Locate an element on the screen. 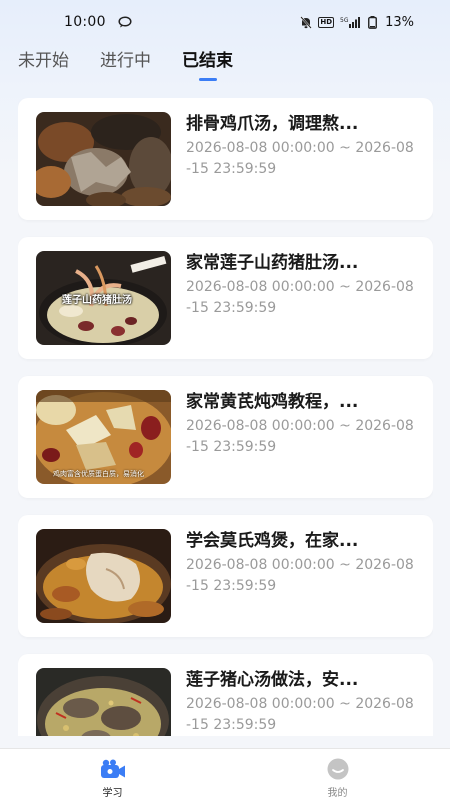 This screenshot has width=450, height=800. chat-bubble-icon is located at coordinates (126, 22).